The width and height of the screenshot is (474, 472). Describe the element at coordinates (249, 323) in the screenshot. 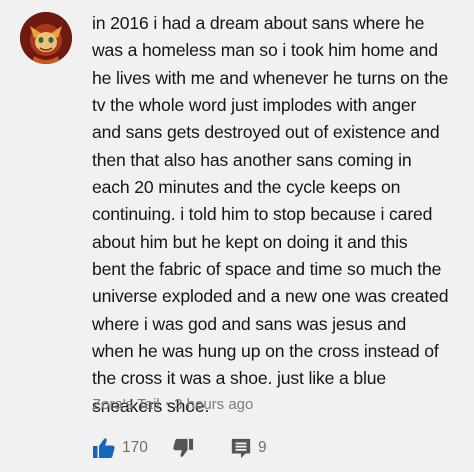

I see `comment-line: where i was god and sans was jesus and` at that location.